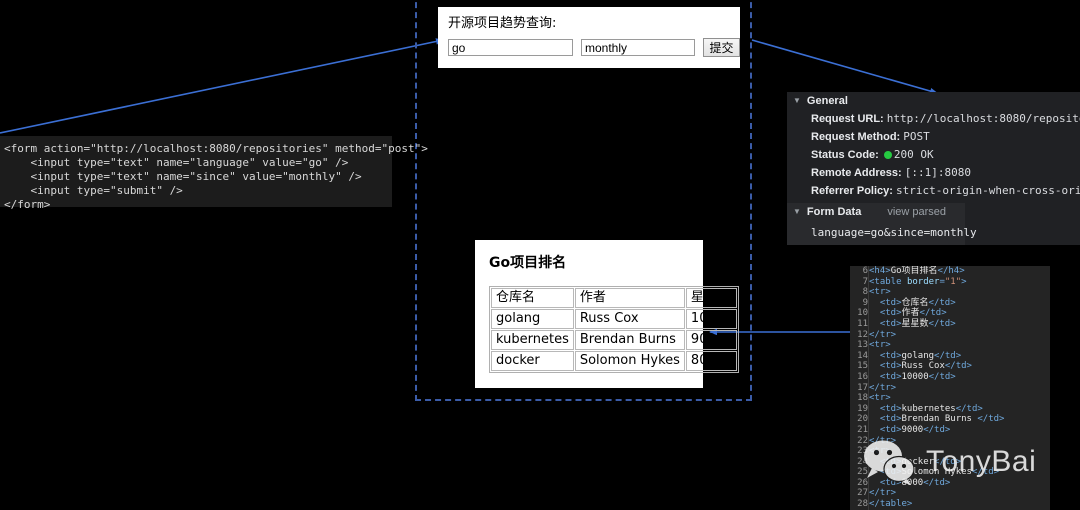 The image size is (1080, 510). What do you see at coordinates (859, 409) in the screenshot?
I see `source-line-number: 19` at bounding box center [859, 409].